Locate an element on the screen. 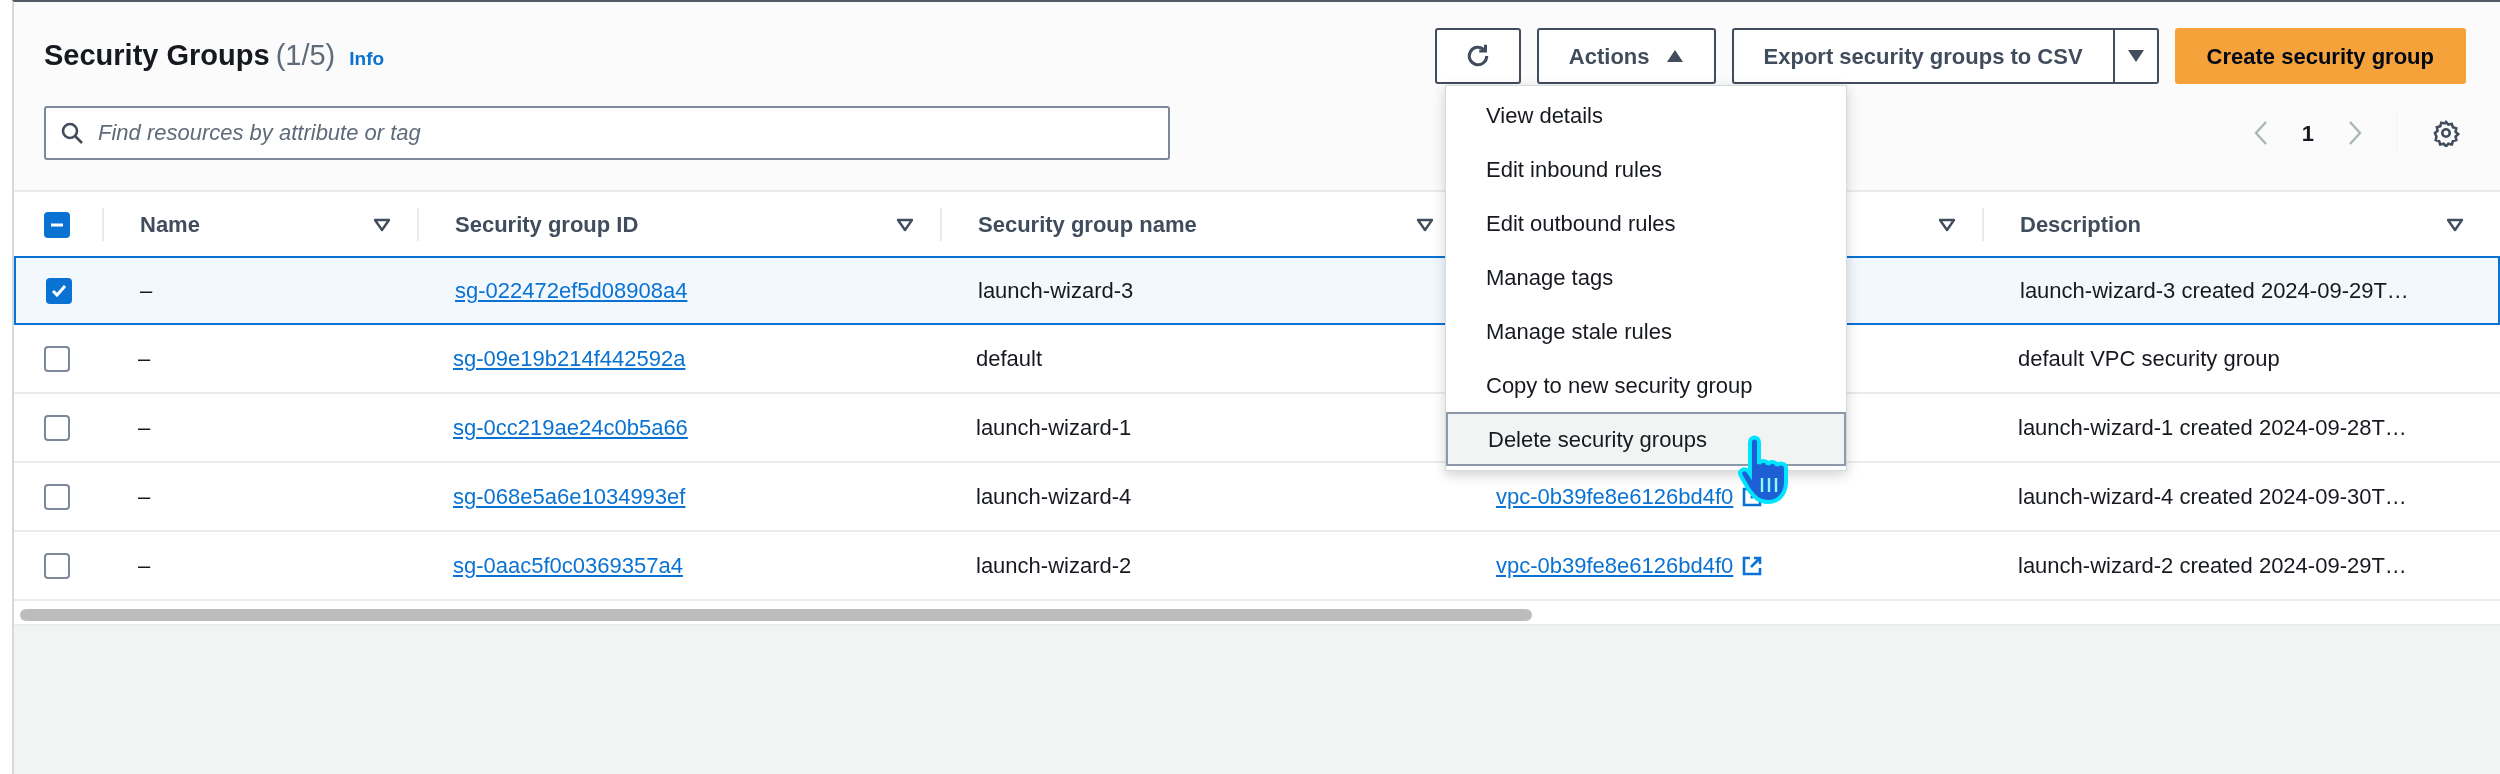  settings-icon is located at coordinates (2446, 133).